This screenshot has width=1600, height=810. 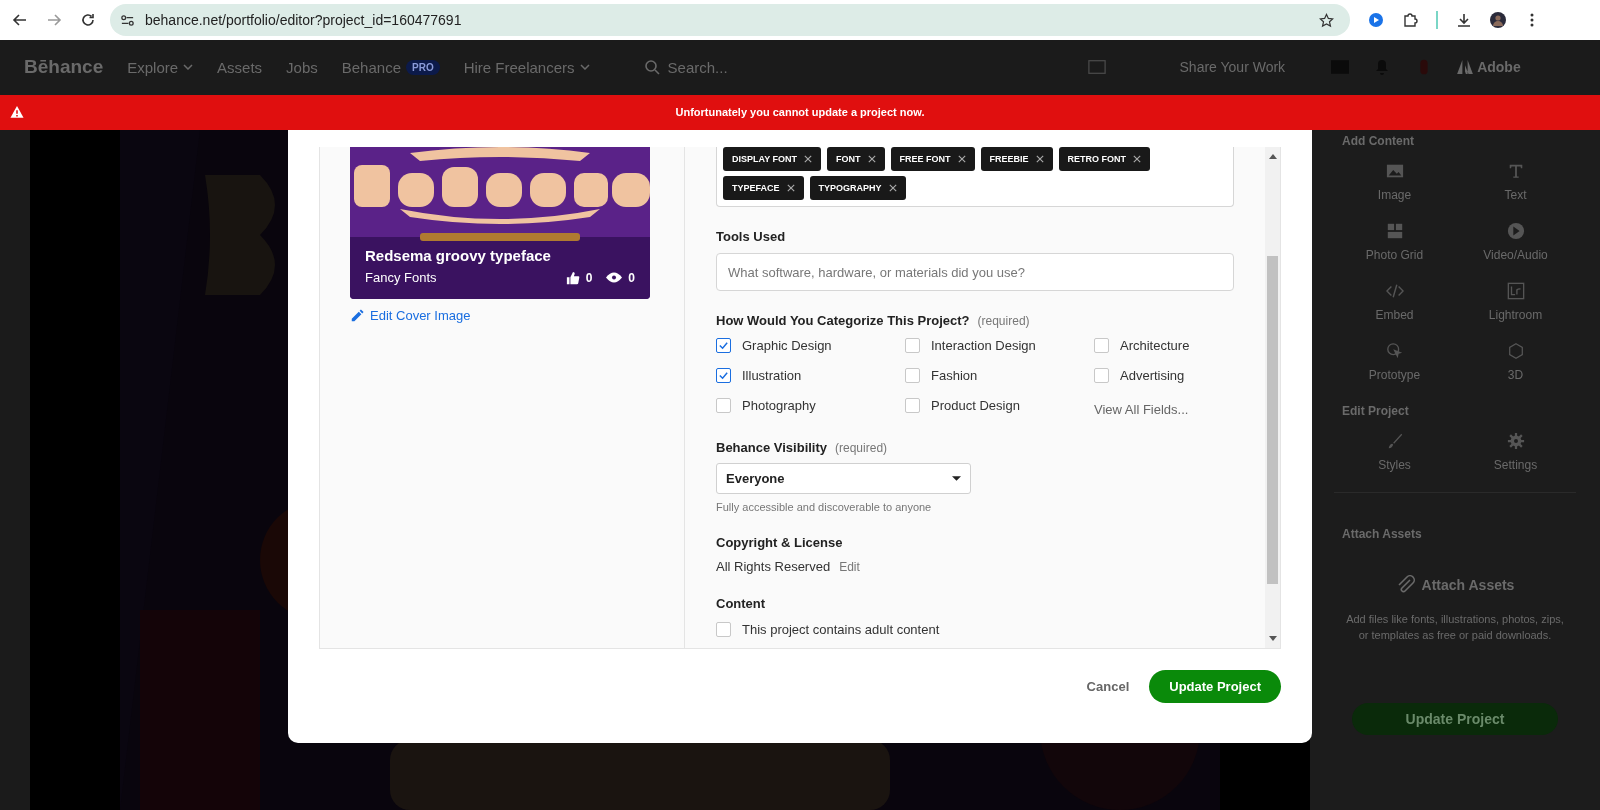 What do you see at coordinates (390, 67) in the screenshot?
I see `nav-link: Behance PRO` at bounding box center [390, 67].